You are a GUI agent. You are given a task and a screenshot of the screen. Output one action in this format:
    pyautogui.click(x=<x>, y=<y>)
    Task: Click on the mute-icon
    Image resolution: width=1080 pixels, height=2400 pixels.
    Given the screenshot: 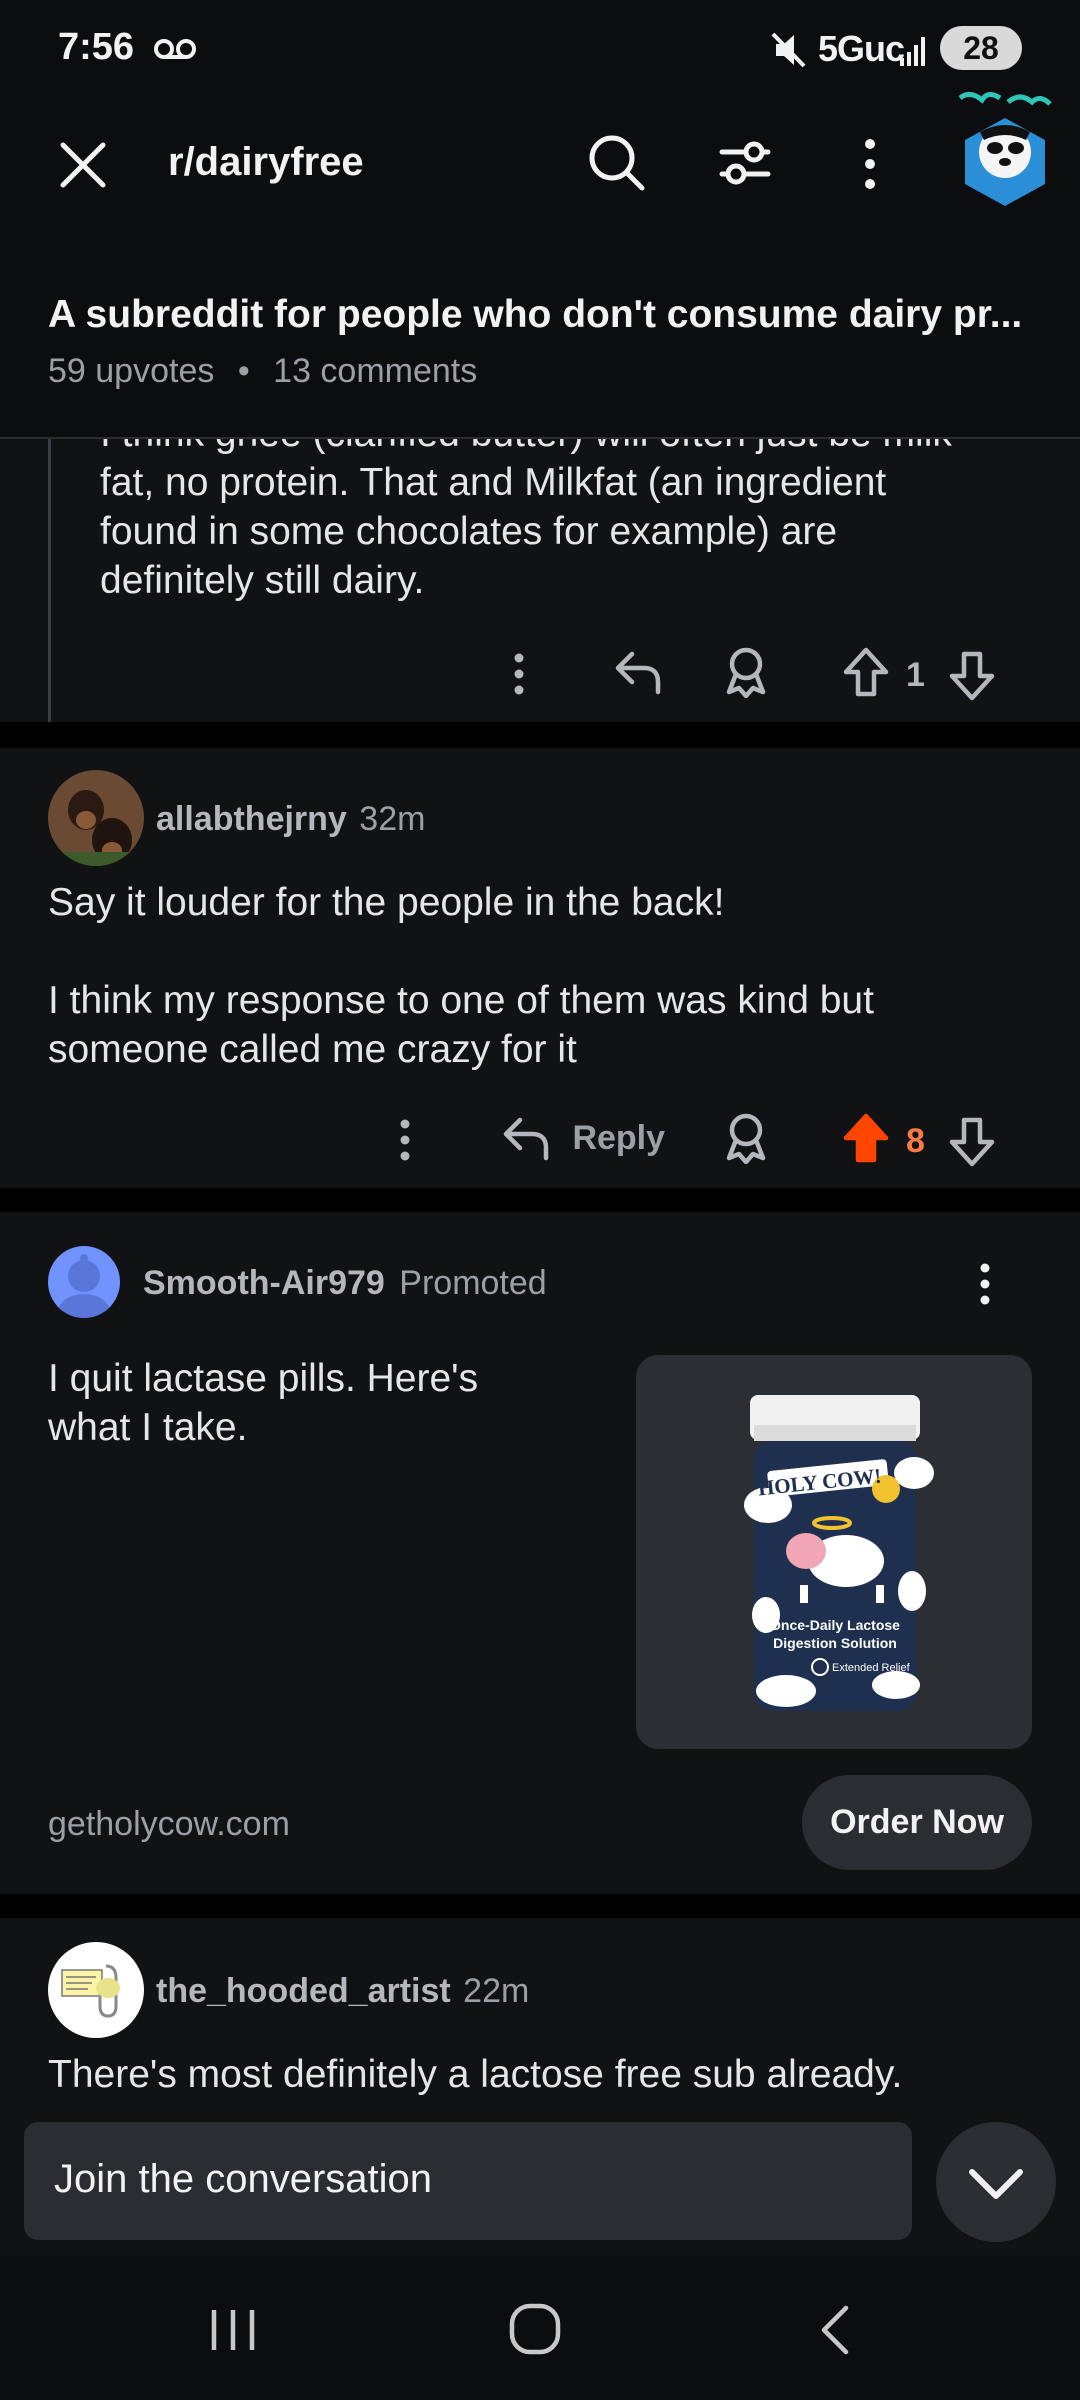 What is the action you would take?
    pyautogui.click(x=789, y=50)
    